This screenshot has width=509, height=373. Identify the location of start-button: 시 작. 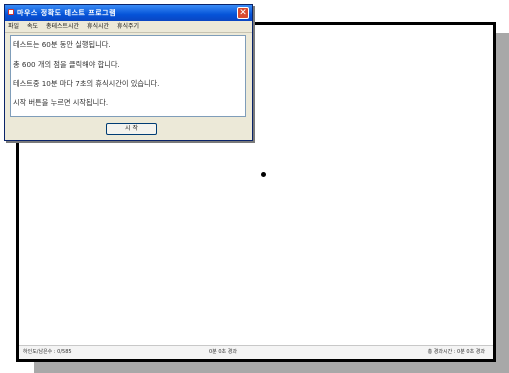
(131, 129).